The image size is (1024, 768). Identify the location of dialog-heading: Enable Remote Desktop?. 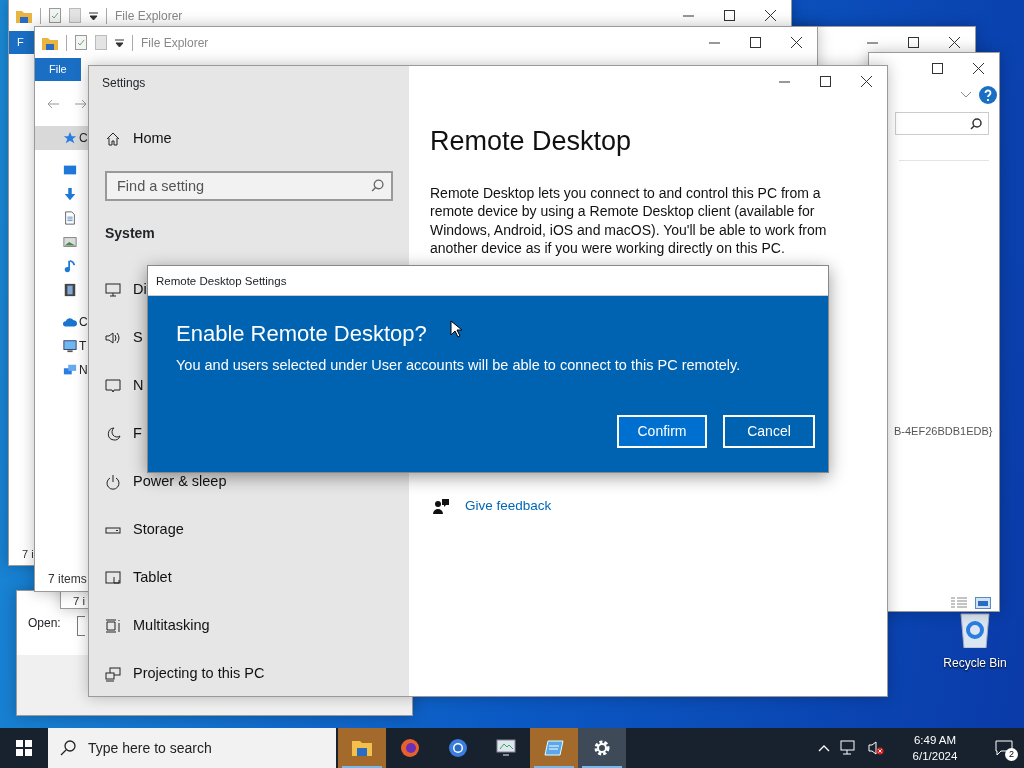
(301, 334).